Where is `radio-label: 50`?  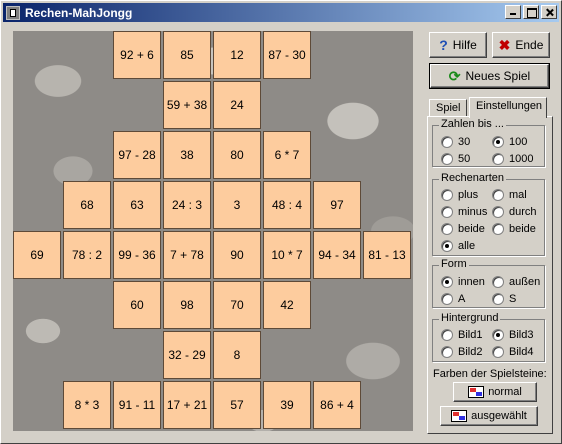 radio-label: 50 is located at coordinates (464, 159).